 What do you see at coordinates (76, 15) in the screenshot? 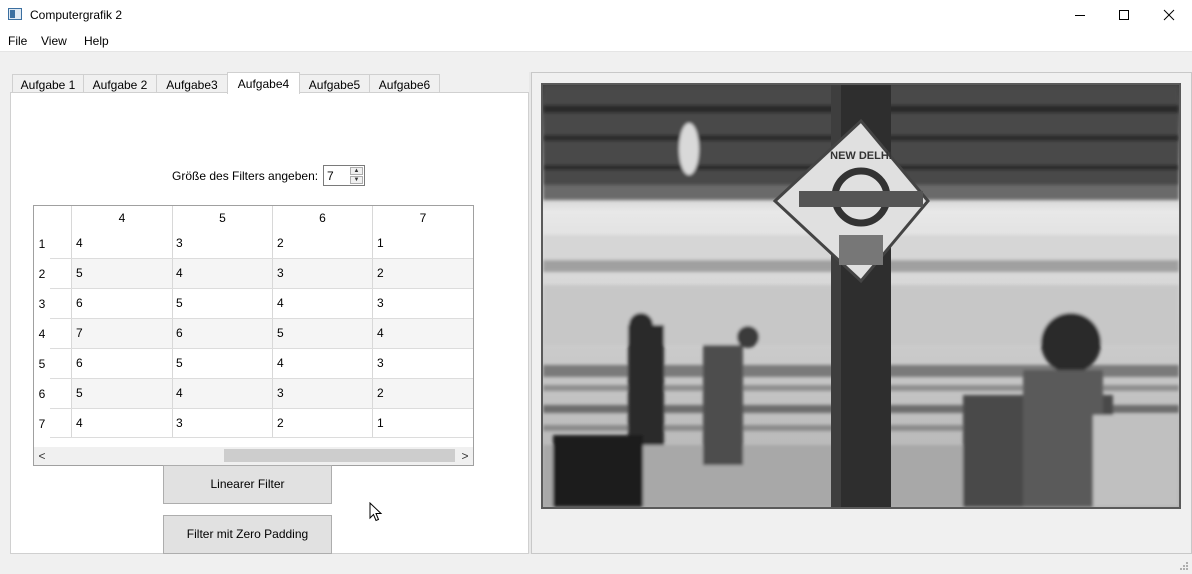
I see `window-title: Computergrafik 2` at bounding box center [76, 15].